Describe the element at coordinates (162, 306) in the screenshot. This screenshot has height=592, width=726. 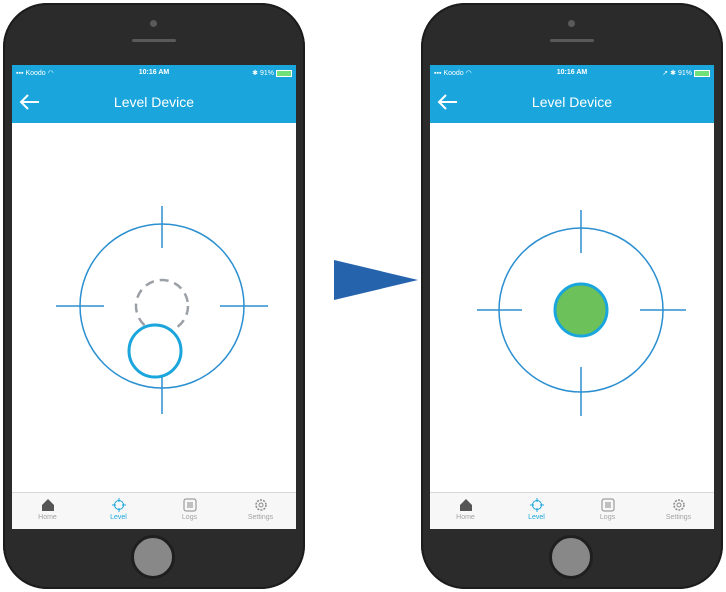
I see `target-ghost-circle` at that location.